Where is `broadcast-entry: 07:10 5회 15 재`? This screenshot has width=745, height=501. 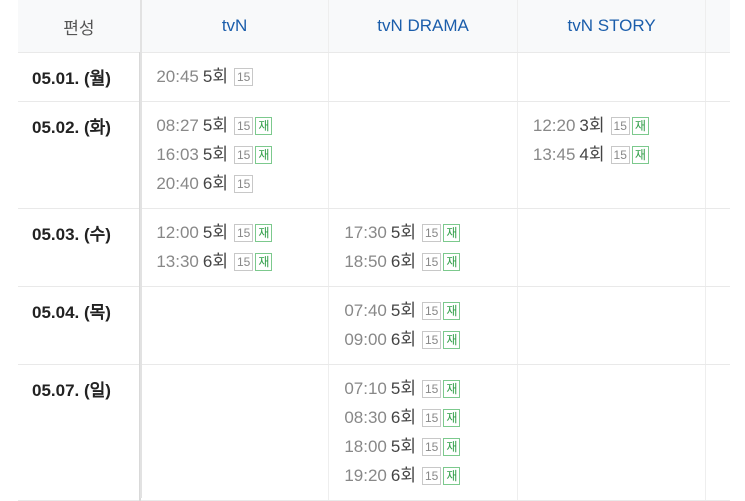
broadcast-entry: 07:10 5회 15 재 is located at coordinates (430, 388).